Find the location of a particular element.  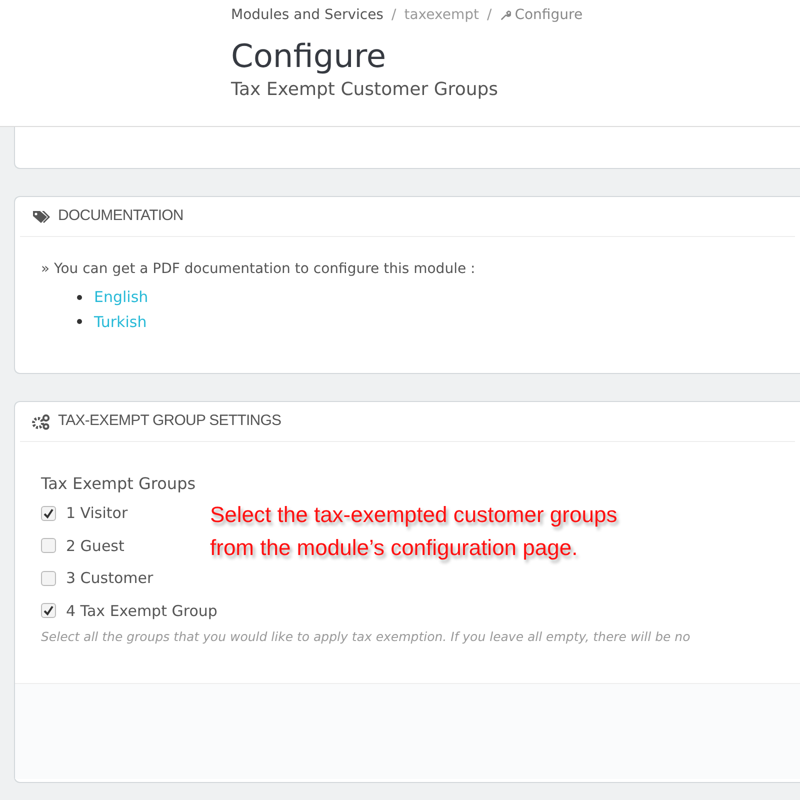

annotation-caption: Select the tax-exempted customer groups from the module’s configuration page. is located at coordinates (414, 531).